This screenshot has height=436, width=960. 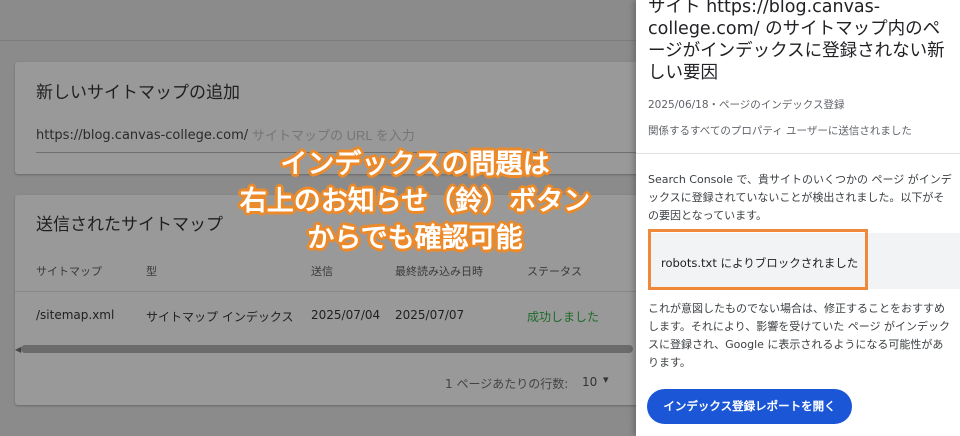 What do you see at coordinates (589, 382) in the screenshot?
I see `rows-per-page-select: 10` at bounding box center [589, 382].